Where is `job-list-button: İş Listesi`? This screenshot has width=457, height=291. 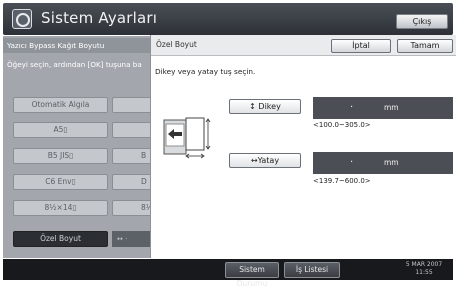 job-list-button: İş Listesi is located at coordinates (312, 270).